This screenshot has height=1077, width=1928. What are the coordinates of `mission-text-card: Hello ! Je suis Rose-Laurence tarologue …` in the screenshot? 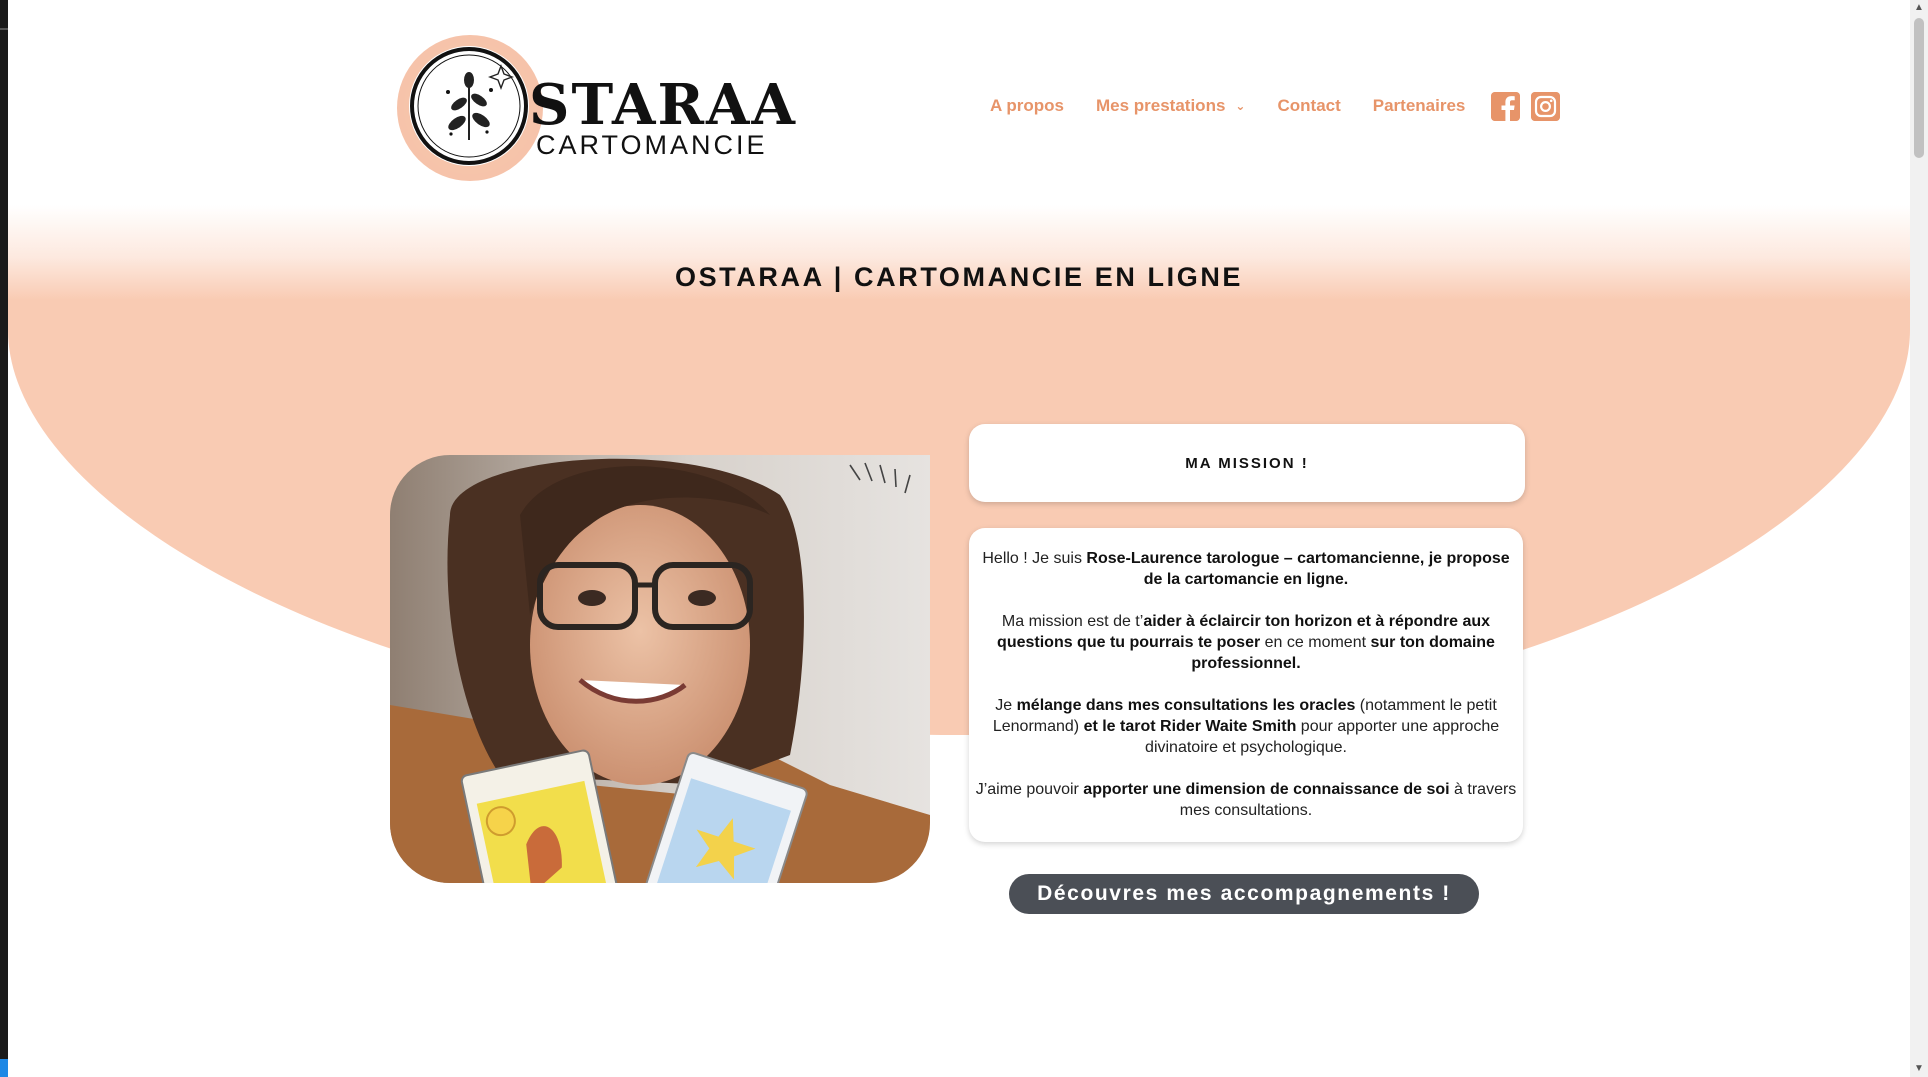 It's located at (1246, 685).